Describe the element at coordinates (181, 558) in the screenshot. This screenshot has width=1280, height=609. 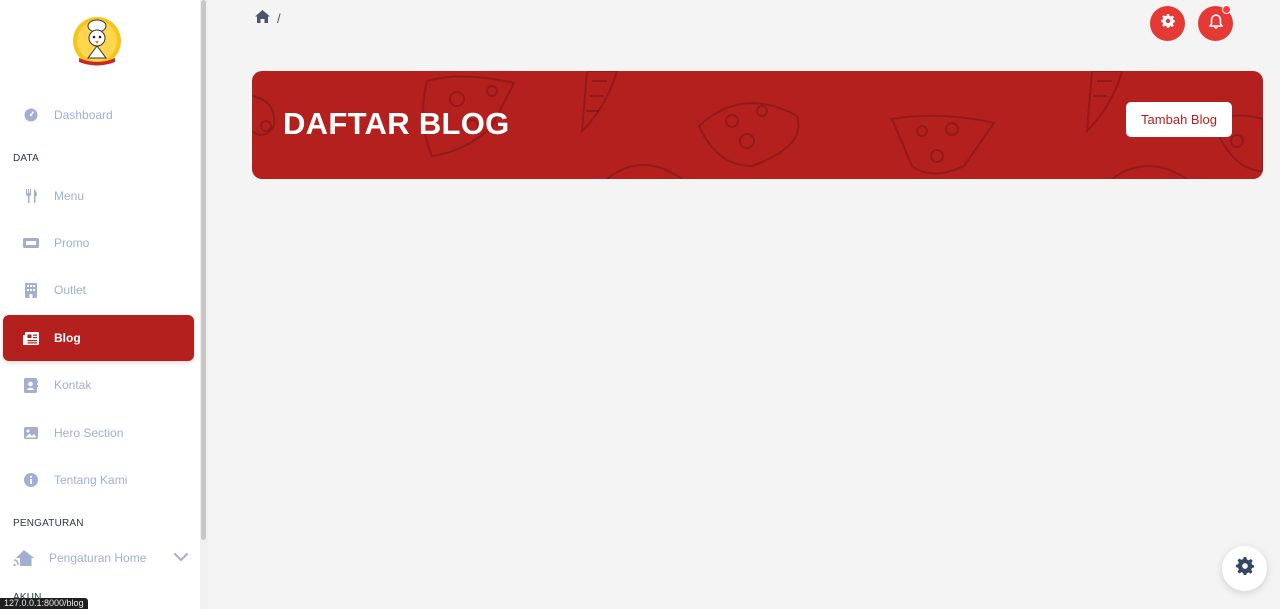
I see `chevron-down-icon` at that location.